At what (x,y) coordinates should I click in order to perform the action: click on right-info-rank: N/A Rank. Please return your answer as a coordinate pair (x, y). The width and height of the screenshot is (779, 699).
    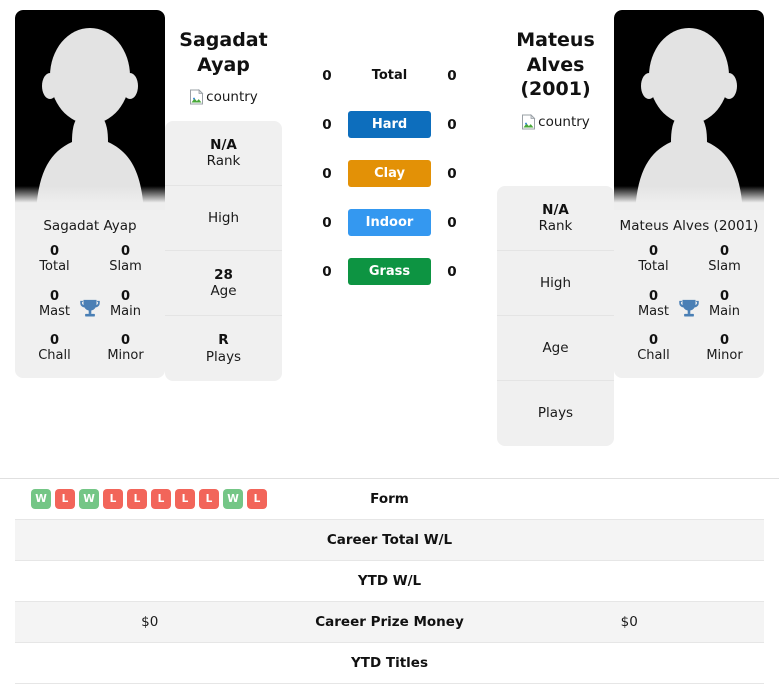
    Looking at the image, I should click on (555, 219).